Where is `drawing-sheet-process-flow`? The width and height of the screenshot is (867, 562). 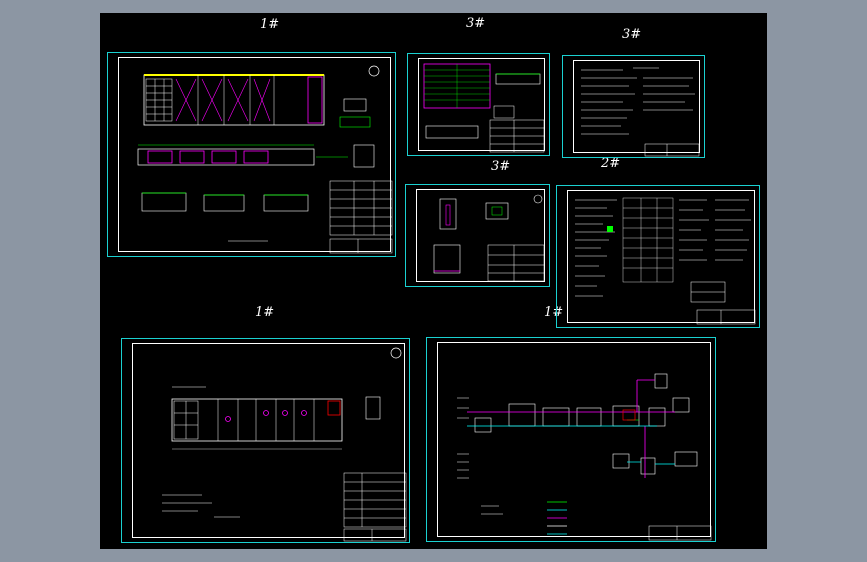 drawing-sheet-process-flow is located at coordinates (571, 439).